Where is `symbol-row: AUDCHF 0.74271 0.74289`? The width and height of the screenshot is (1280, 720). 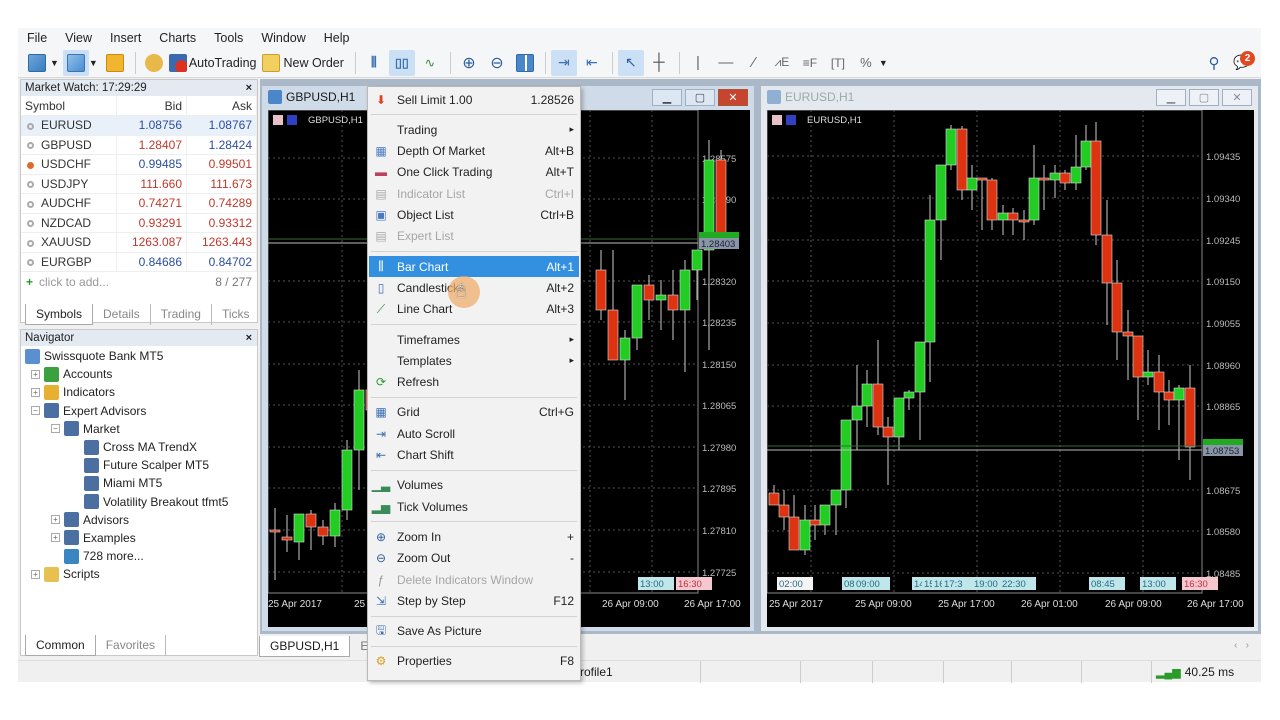
symbol-row: AUDCHF 0.74271 0.74289 is located at coordinates (139, 203).